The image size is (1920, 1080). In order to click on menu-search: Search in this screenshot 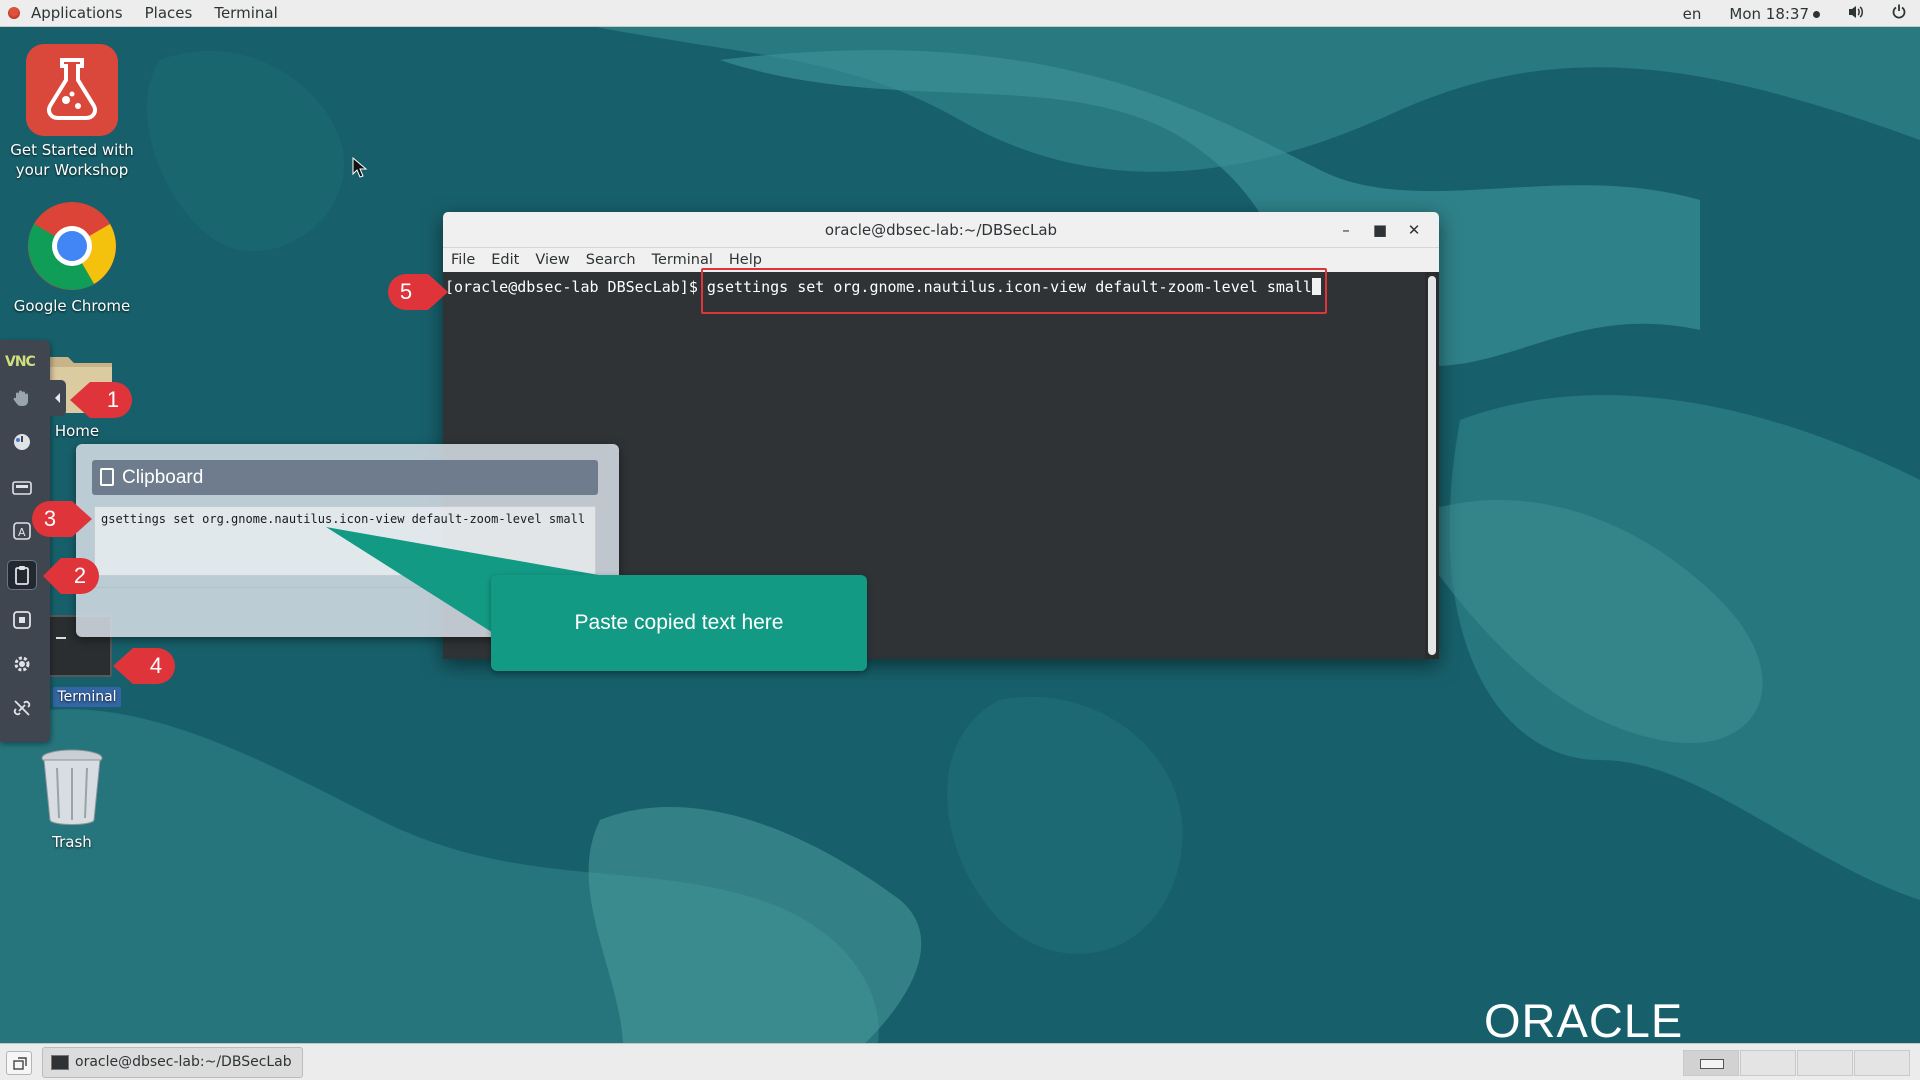, I will do `click(611, 260)`.